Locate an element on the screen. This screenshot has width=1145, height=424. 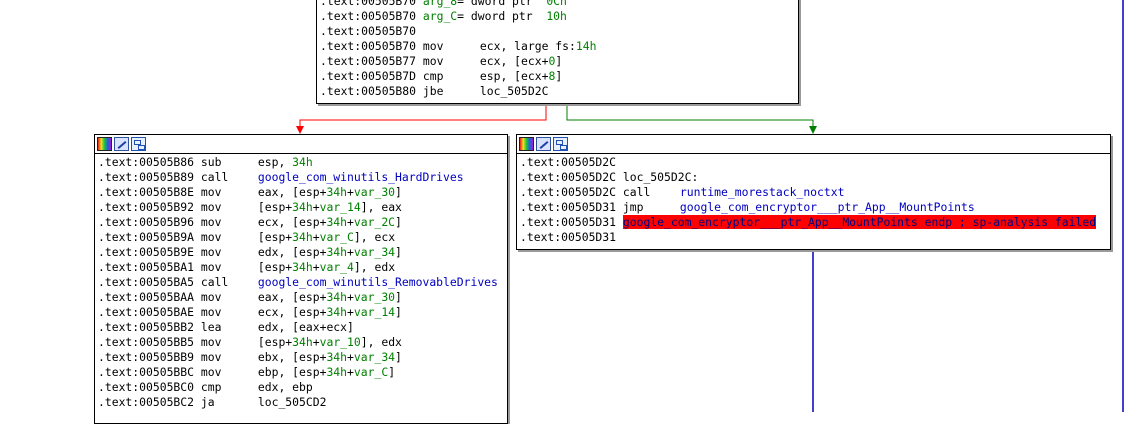
code-line: .text:00505BAE mov ecx, [esp+34h+var_14] is located at coordinates (302, 312).